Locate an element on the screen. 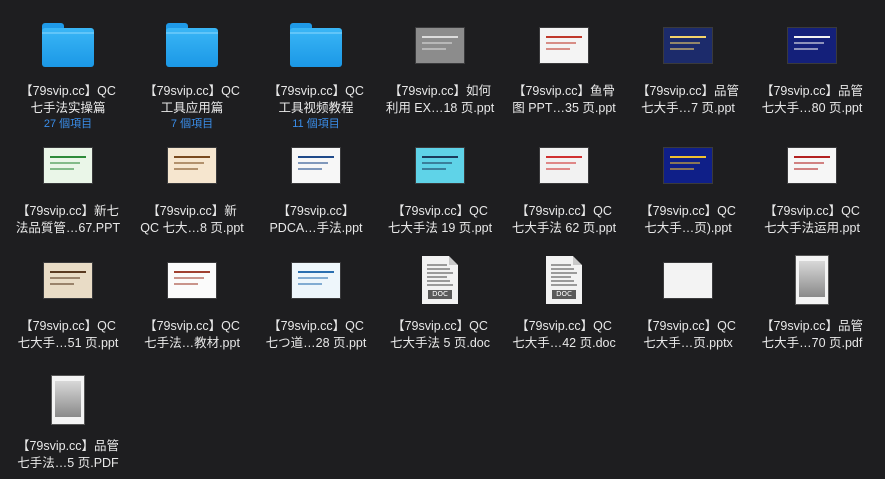 The height and width of the screenshot is (479, 885). item-count-label: 27 個項目 is located at coordinates (68, 124).